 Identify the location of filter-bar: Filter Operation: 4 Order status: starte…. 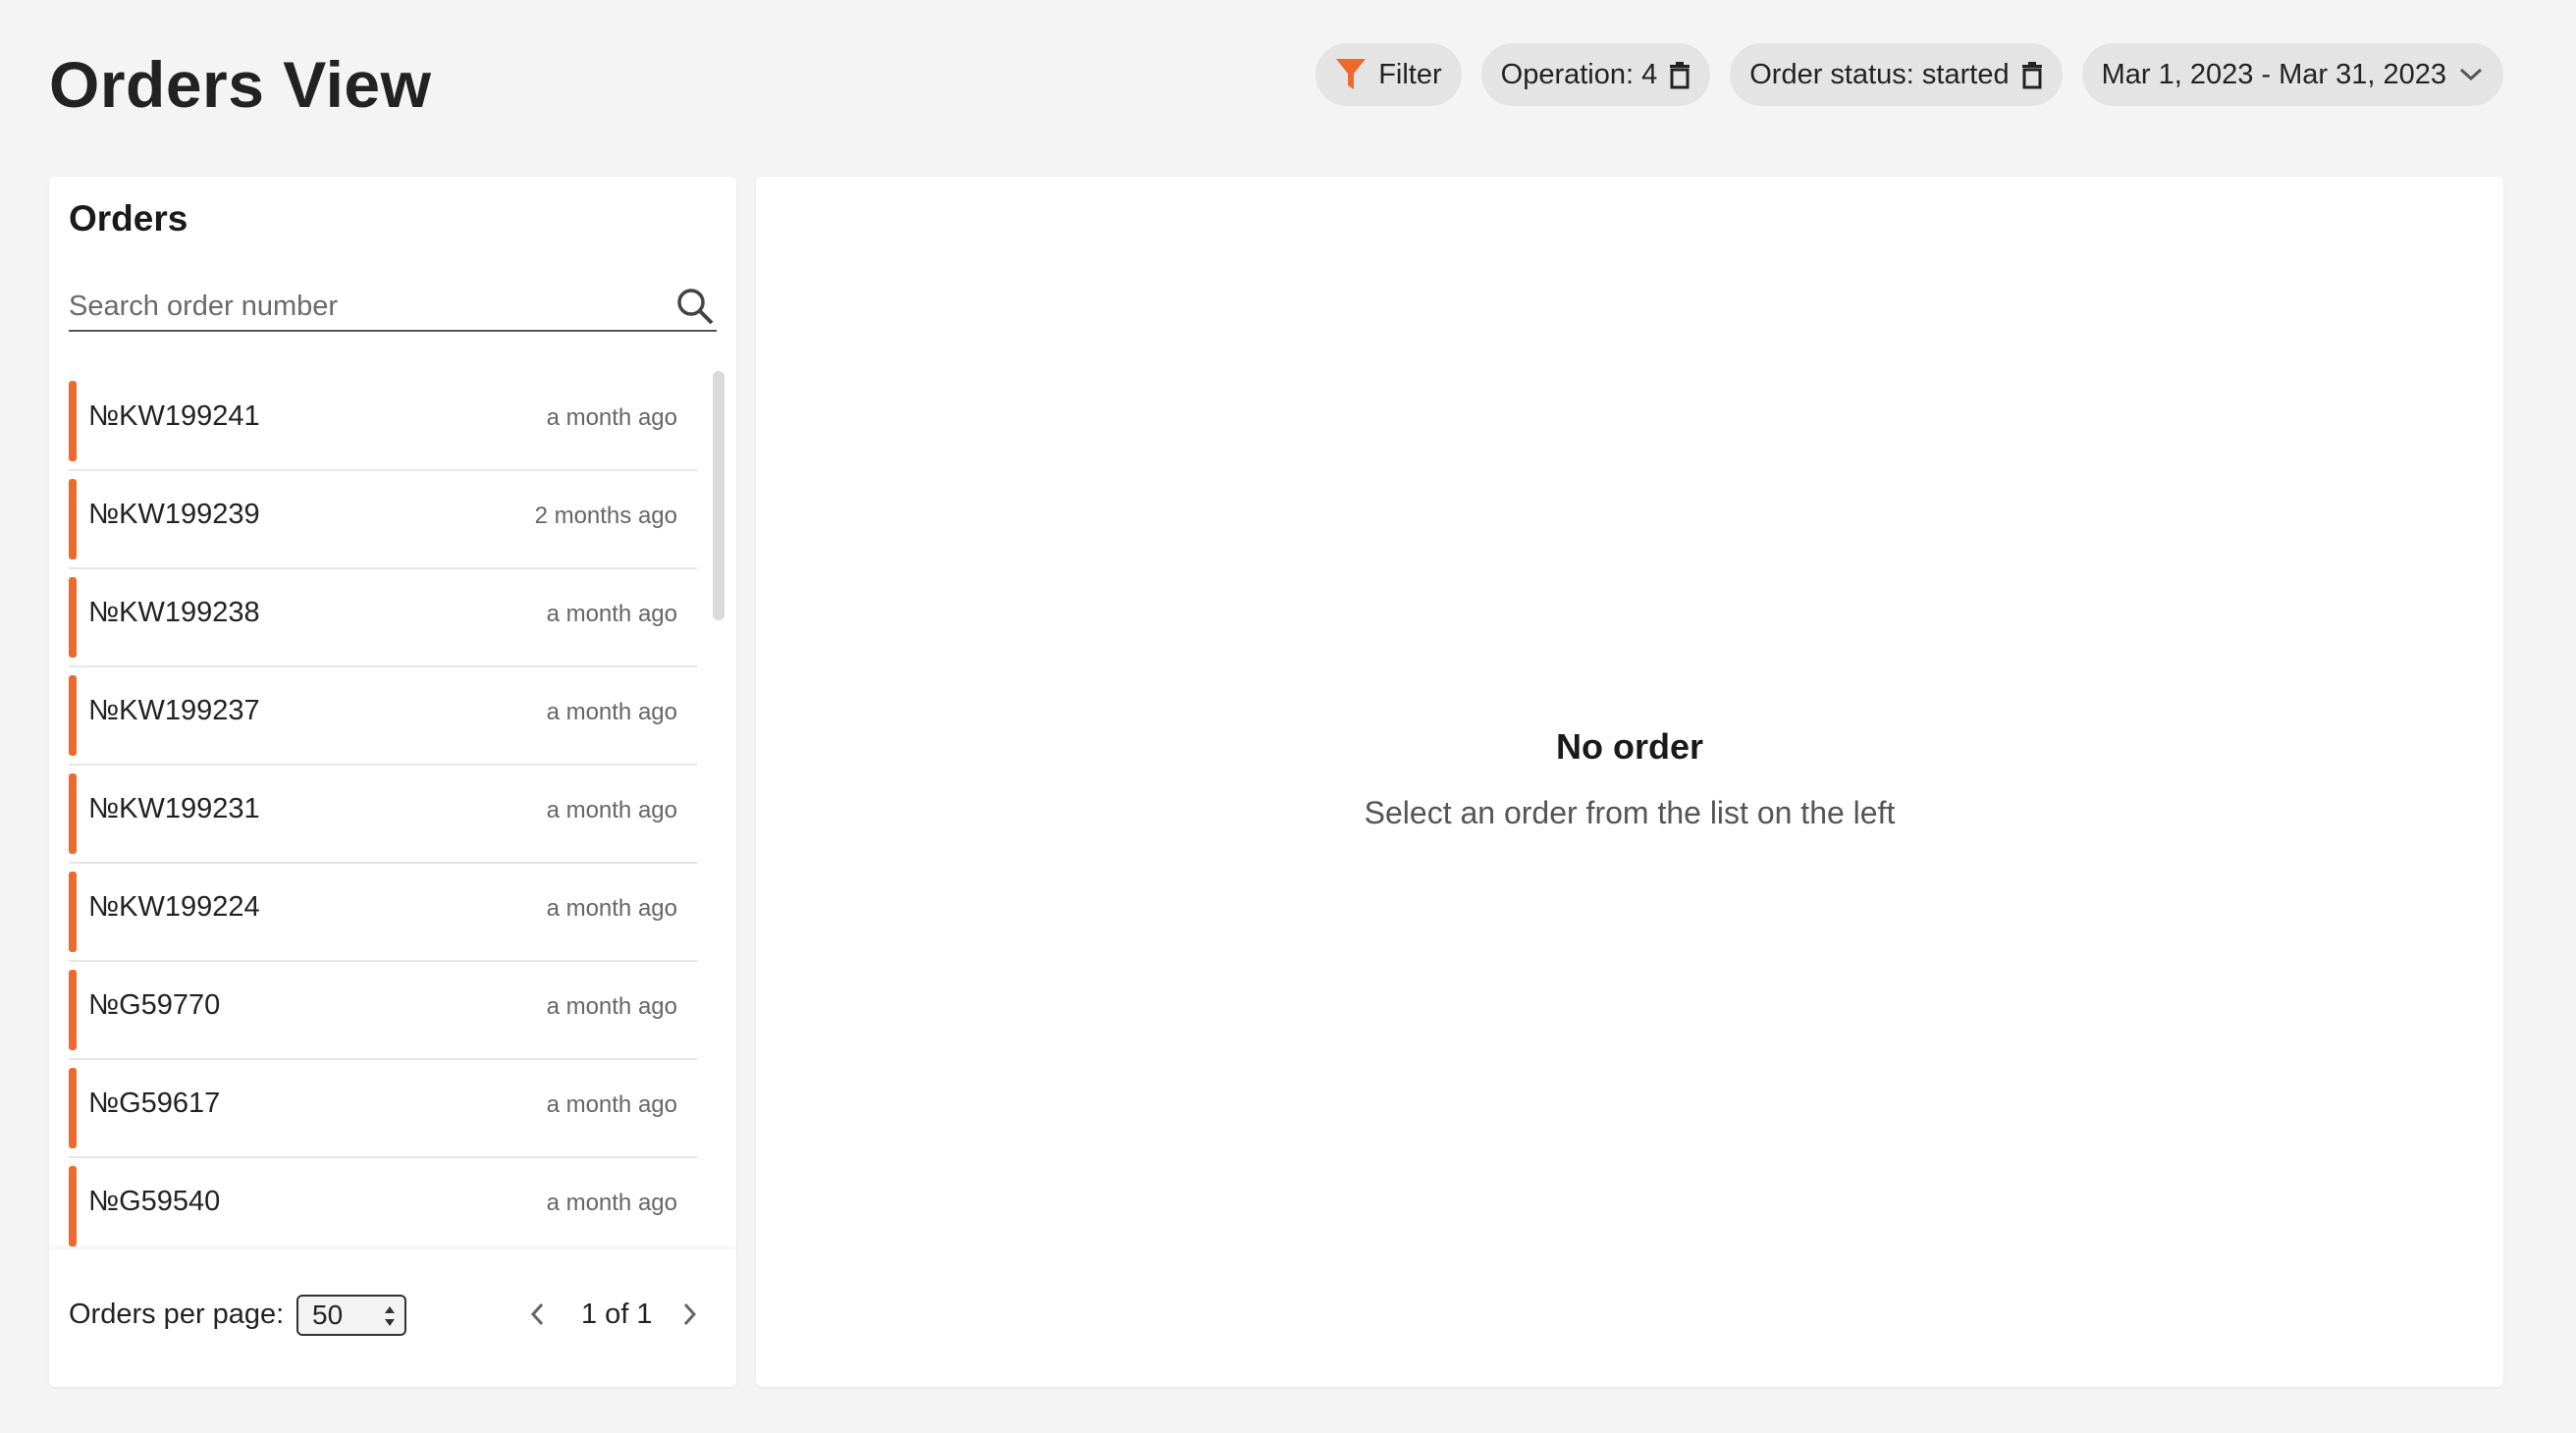
(1909, 75).